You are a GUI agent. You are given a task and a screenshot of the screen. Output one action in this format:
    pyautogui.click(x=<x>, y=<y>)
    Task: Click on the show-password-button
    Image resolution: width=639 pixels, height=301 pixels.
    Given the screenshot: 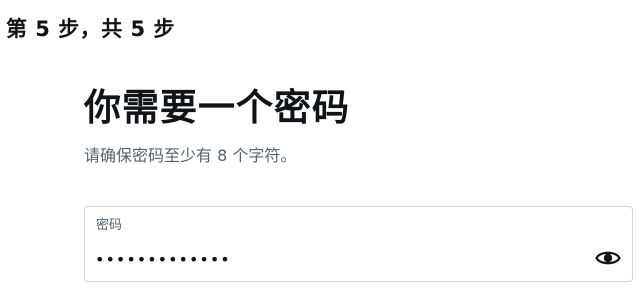 What is the action you would take?
    pyautogui.click(x=608, y=258)
    